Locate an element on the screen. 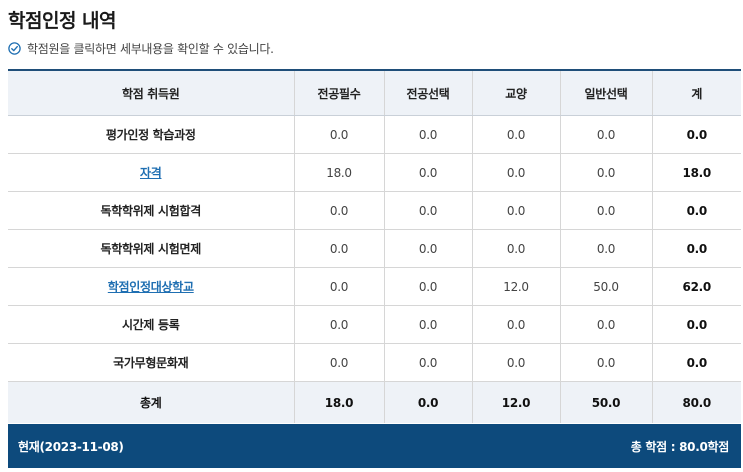  table-header-row: 학점 취득원 전공필수 전공선택 교양 일반선택 계 is located at coordinates (374, 93).